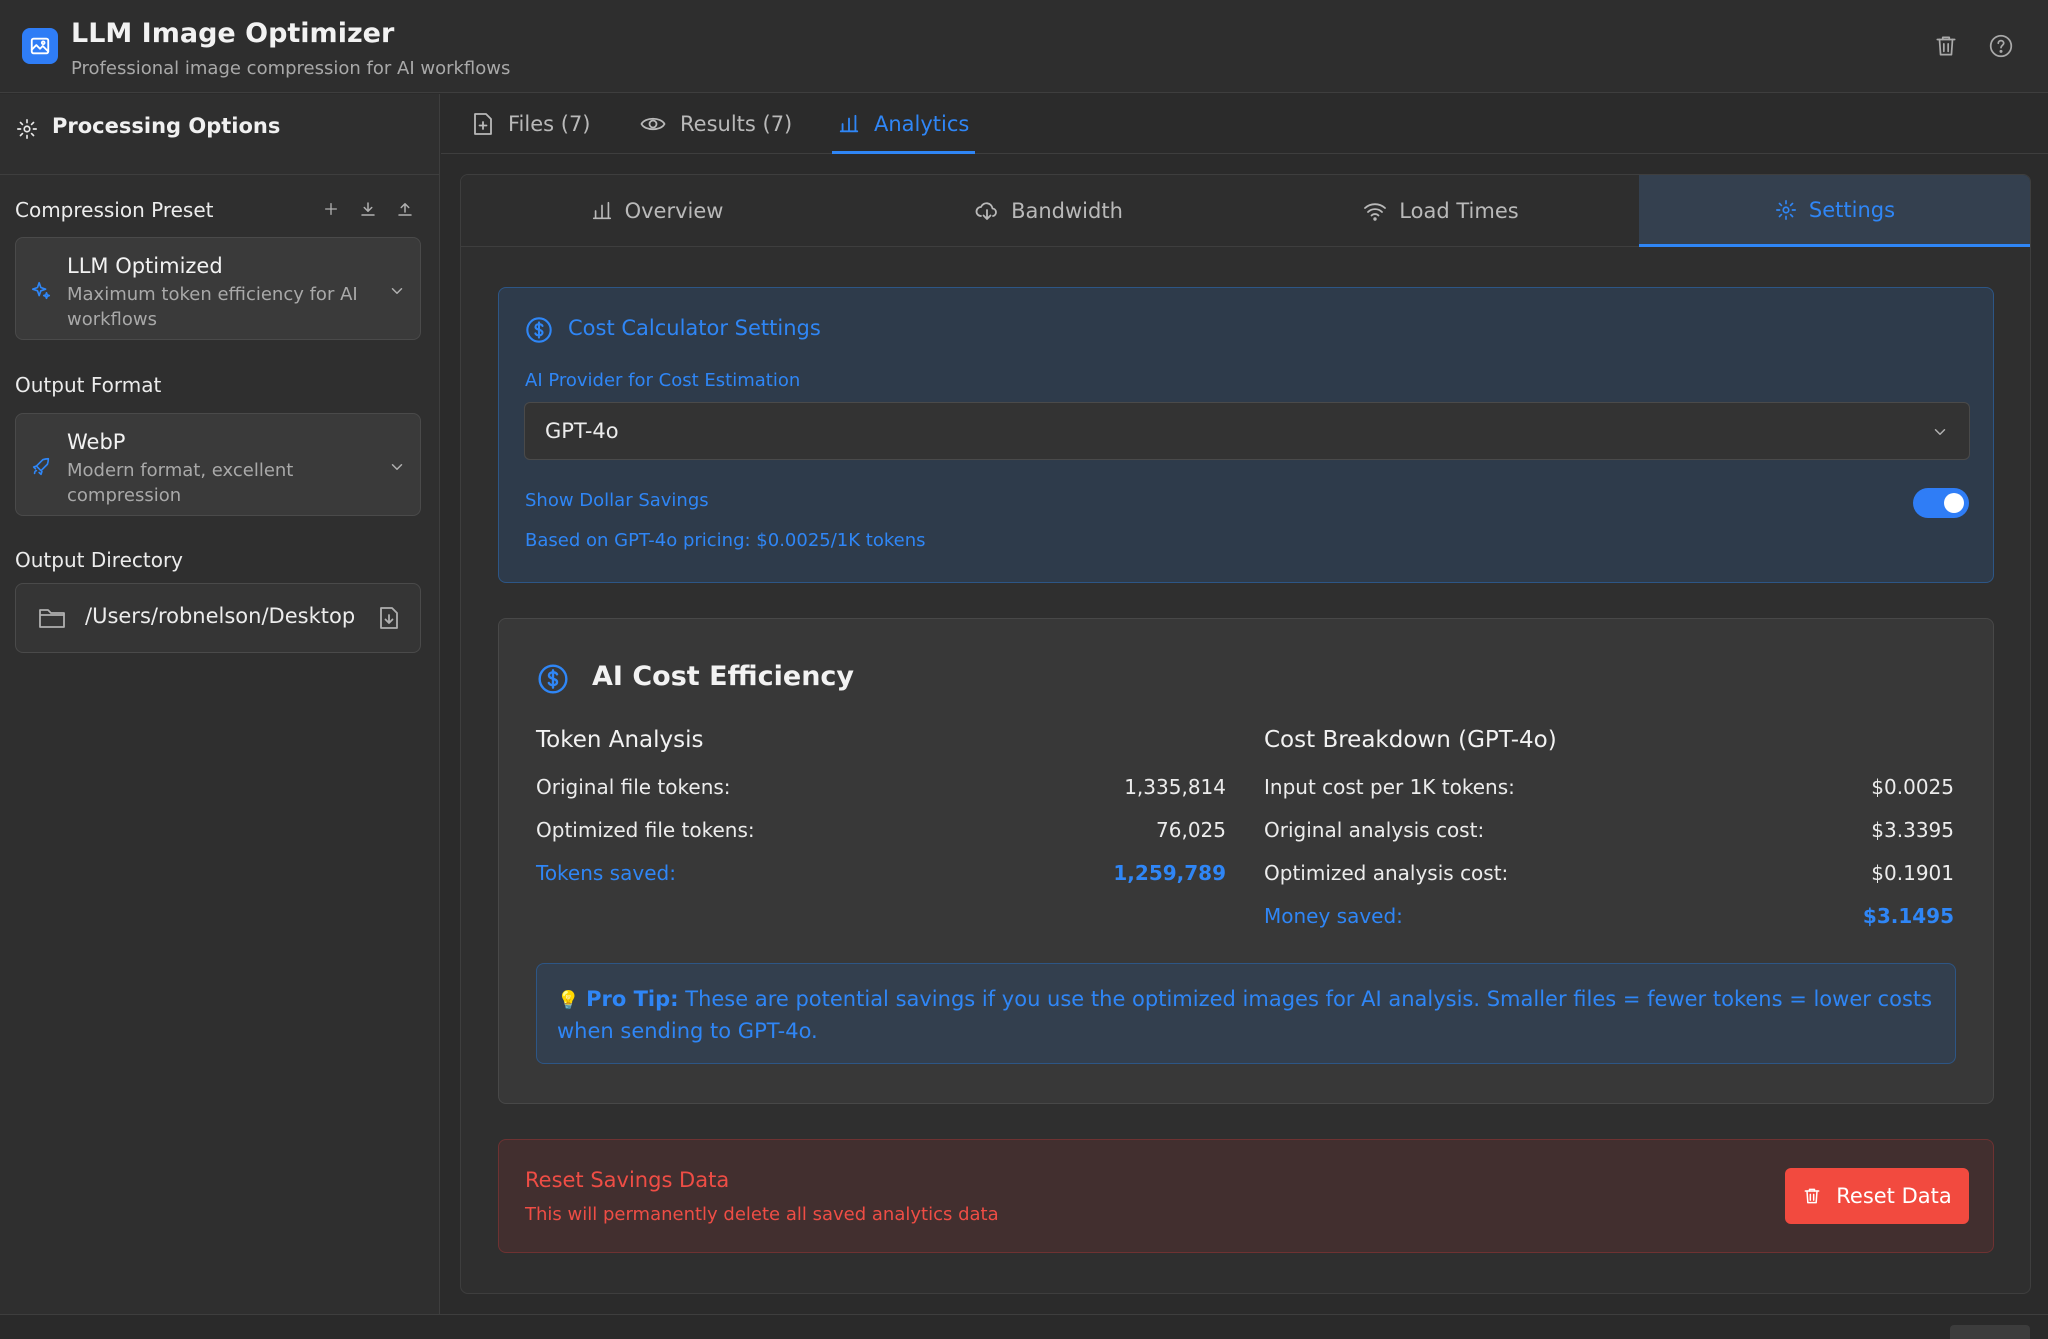  What do you see at coordinates (99, 560) in the screenshot?
I see `output-directory-label: Output Directory` at bounding box center [99, 560].